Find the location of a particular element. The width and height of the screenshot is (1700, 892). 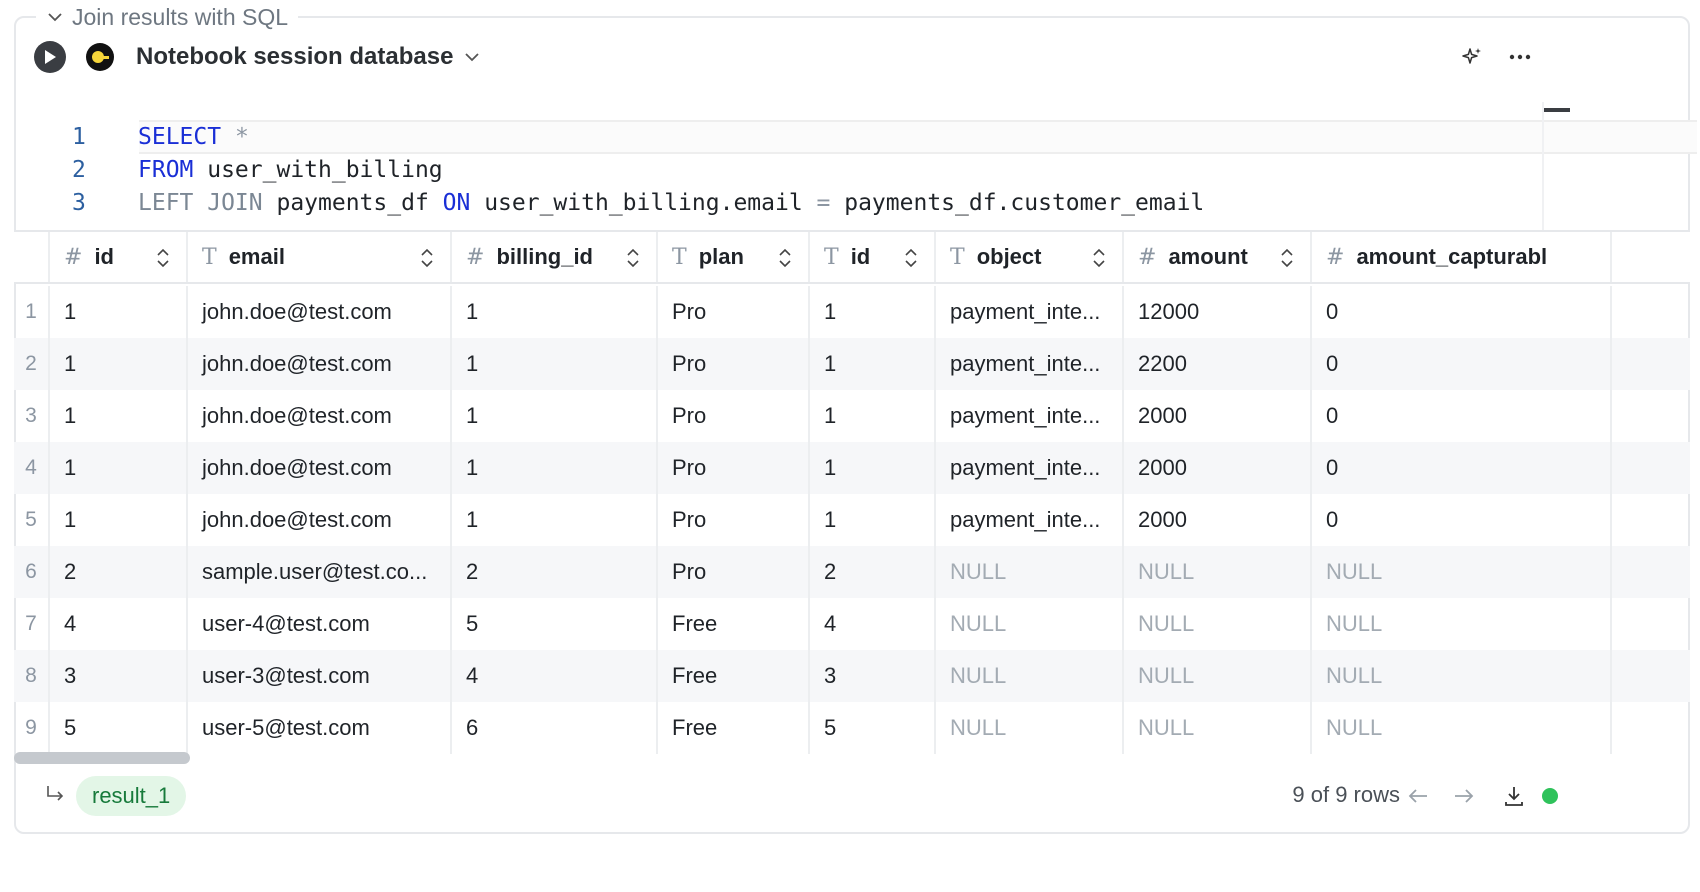

column-header-plan: Tplan is located at coordinates (734, 257).